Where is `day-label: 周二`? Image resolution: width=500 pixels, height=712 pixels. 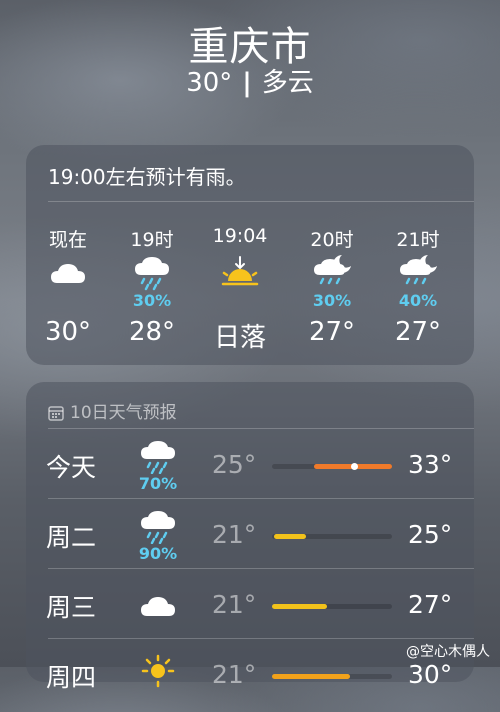
day-label: 周二 is located at coordinates (71, 537).